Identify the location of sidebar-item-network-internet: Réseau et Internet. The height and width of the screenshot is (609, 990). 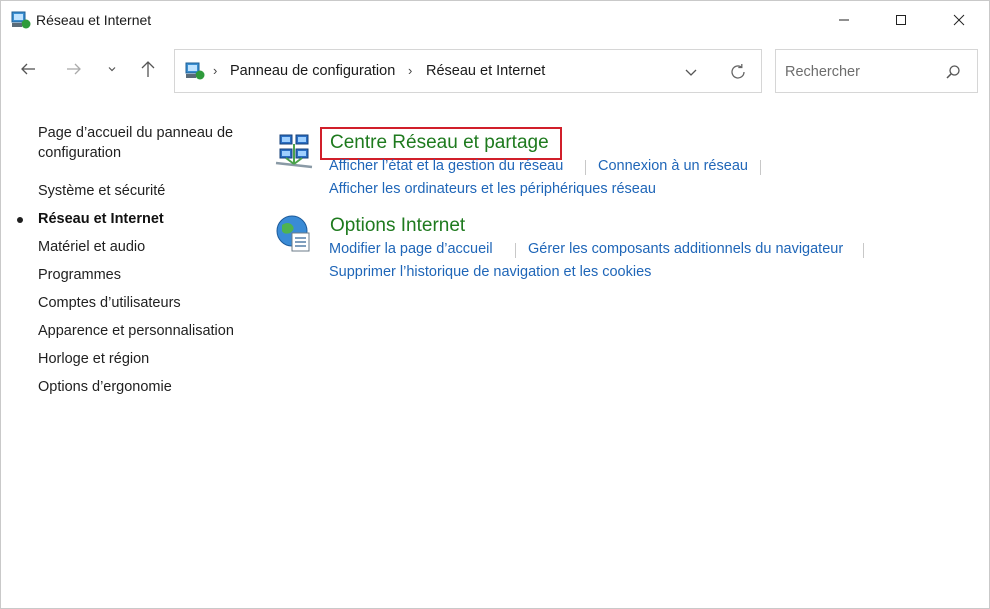
(101, 219).